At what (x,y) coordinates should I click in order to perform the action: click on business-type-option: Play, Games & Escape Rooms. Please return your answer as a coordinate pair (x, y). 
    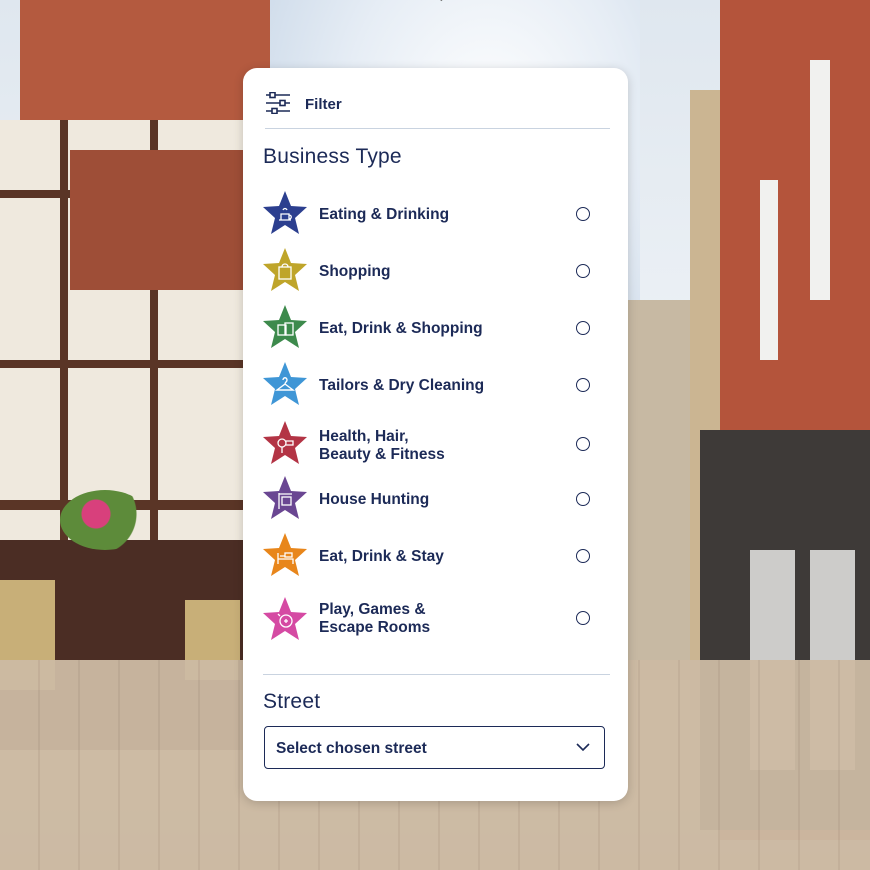
    Looking at the image, I should click on (431, 621).